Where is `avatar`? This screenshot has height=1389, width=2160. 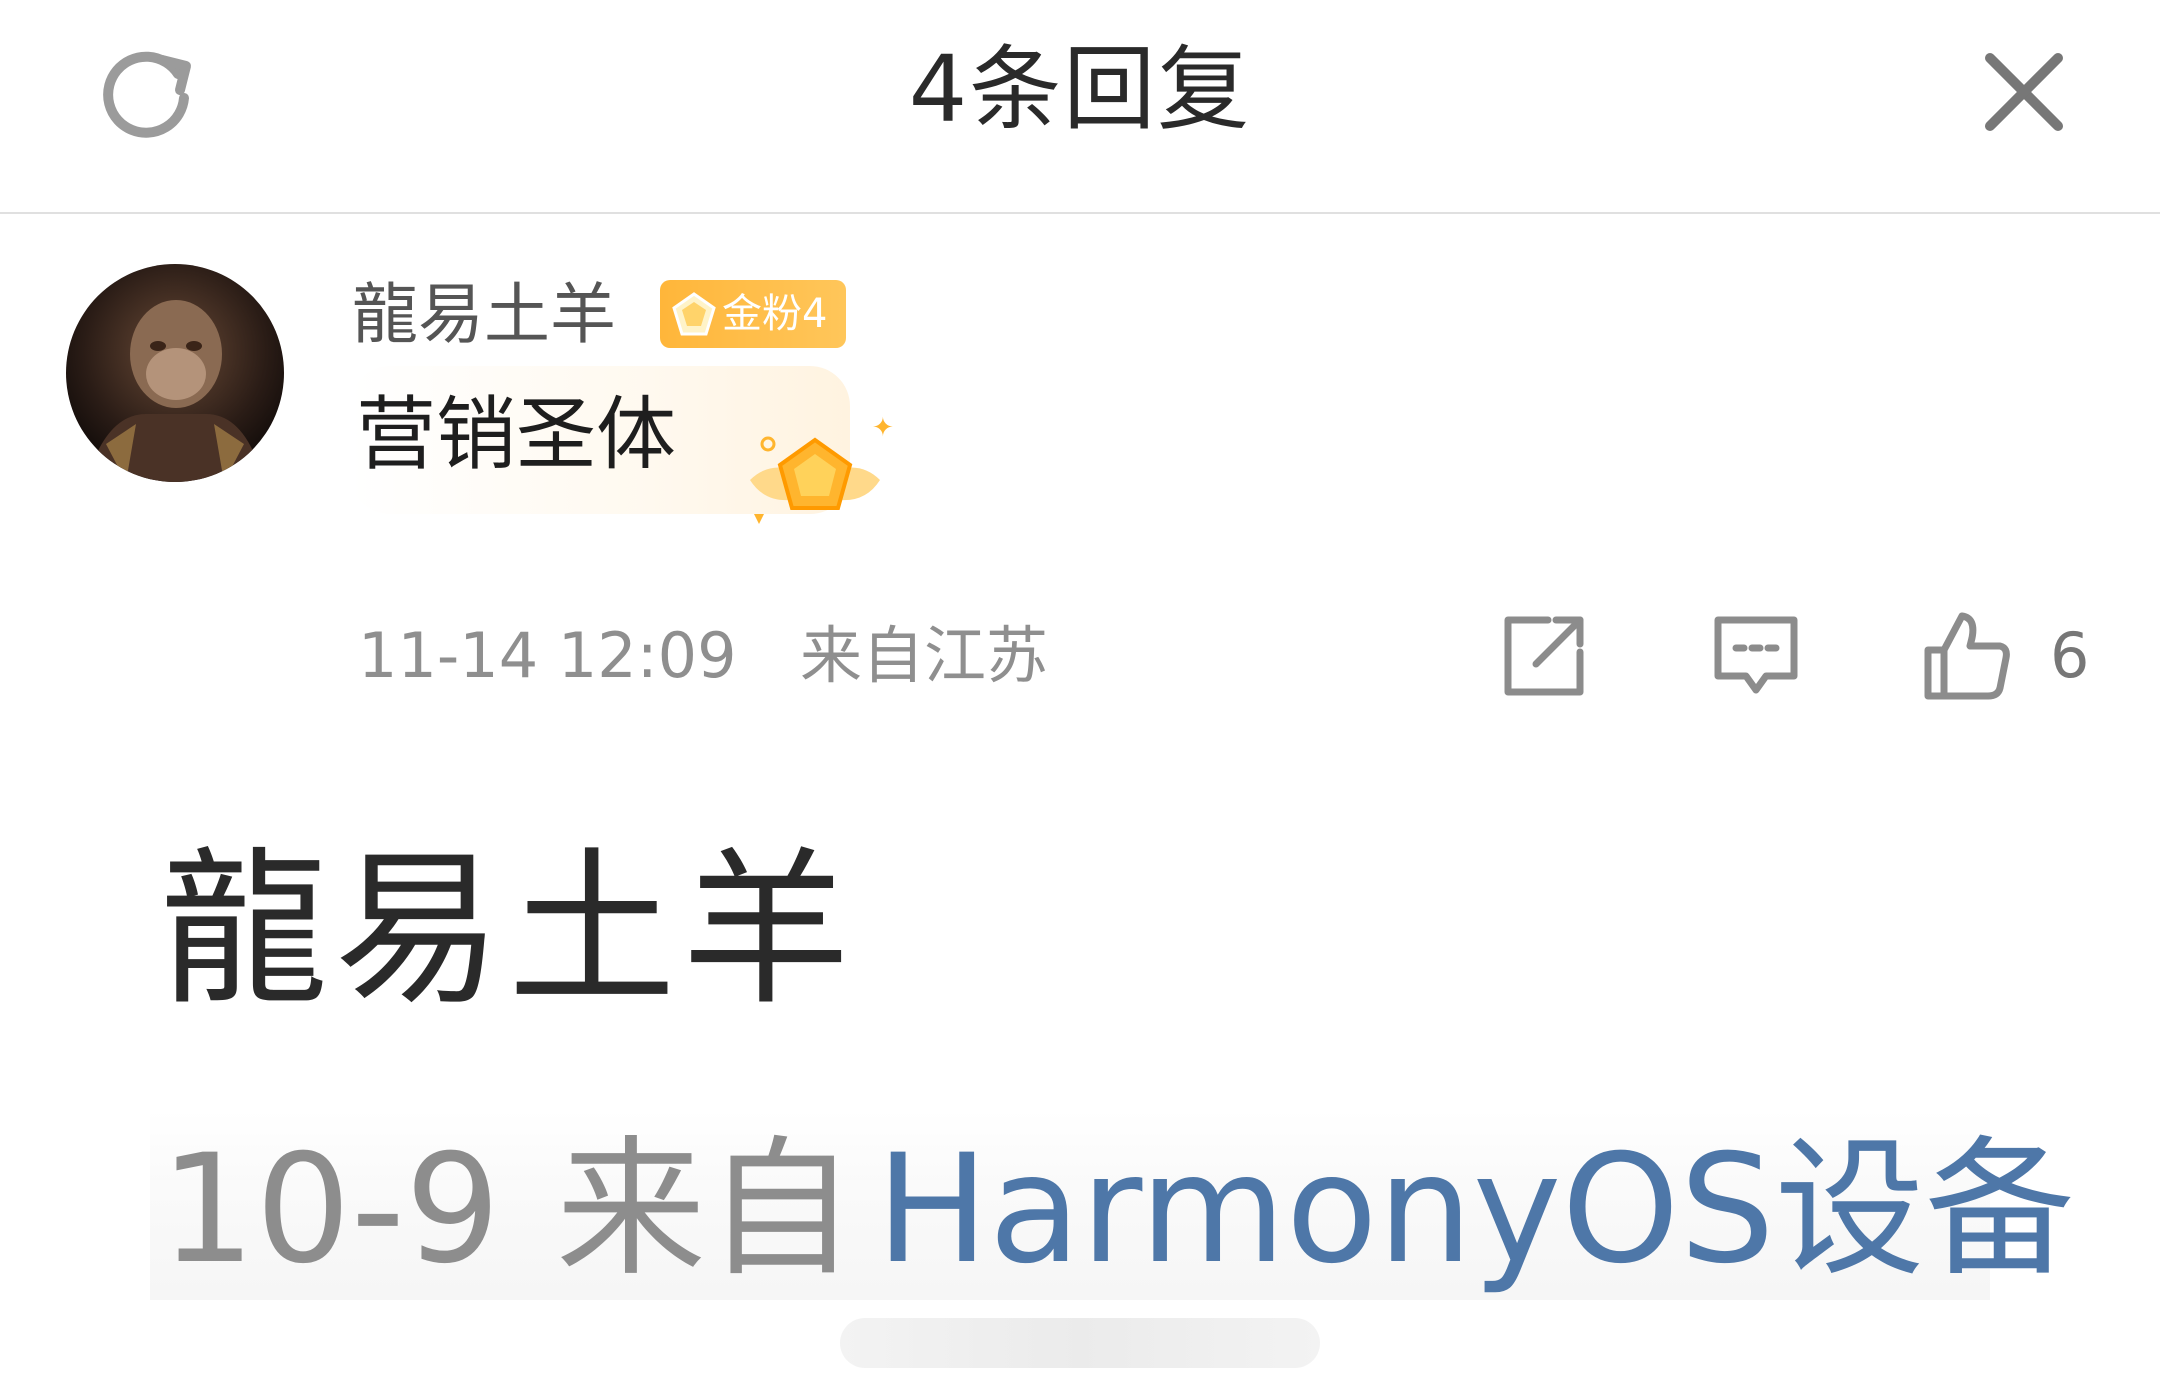 avatar is located at coordinates (175, 373).